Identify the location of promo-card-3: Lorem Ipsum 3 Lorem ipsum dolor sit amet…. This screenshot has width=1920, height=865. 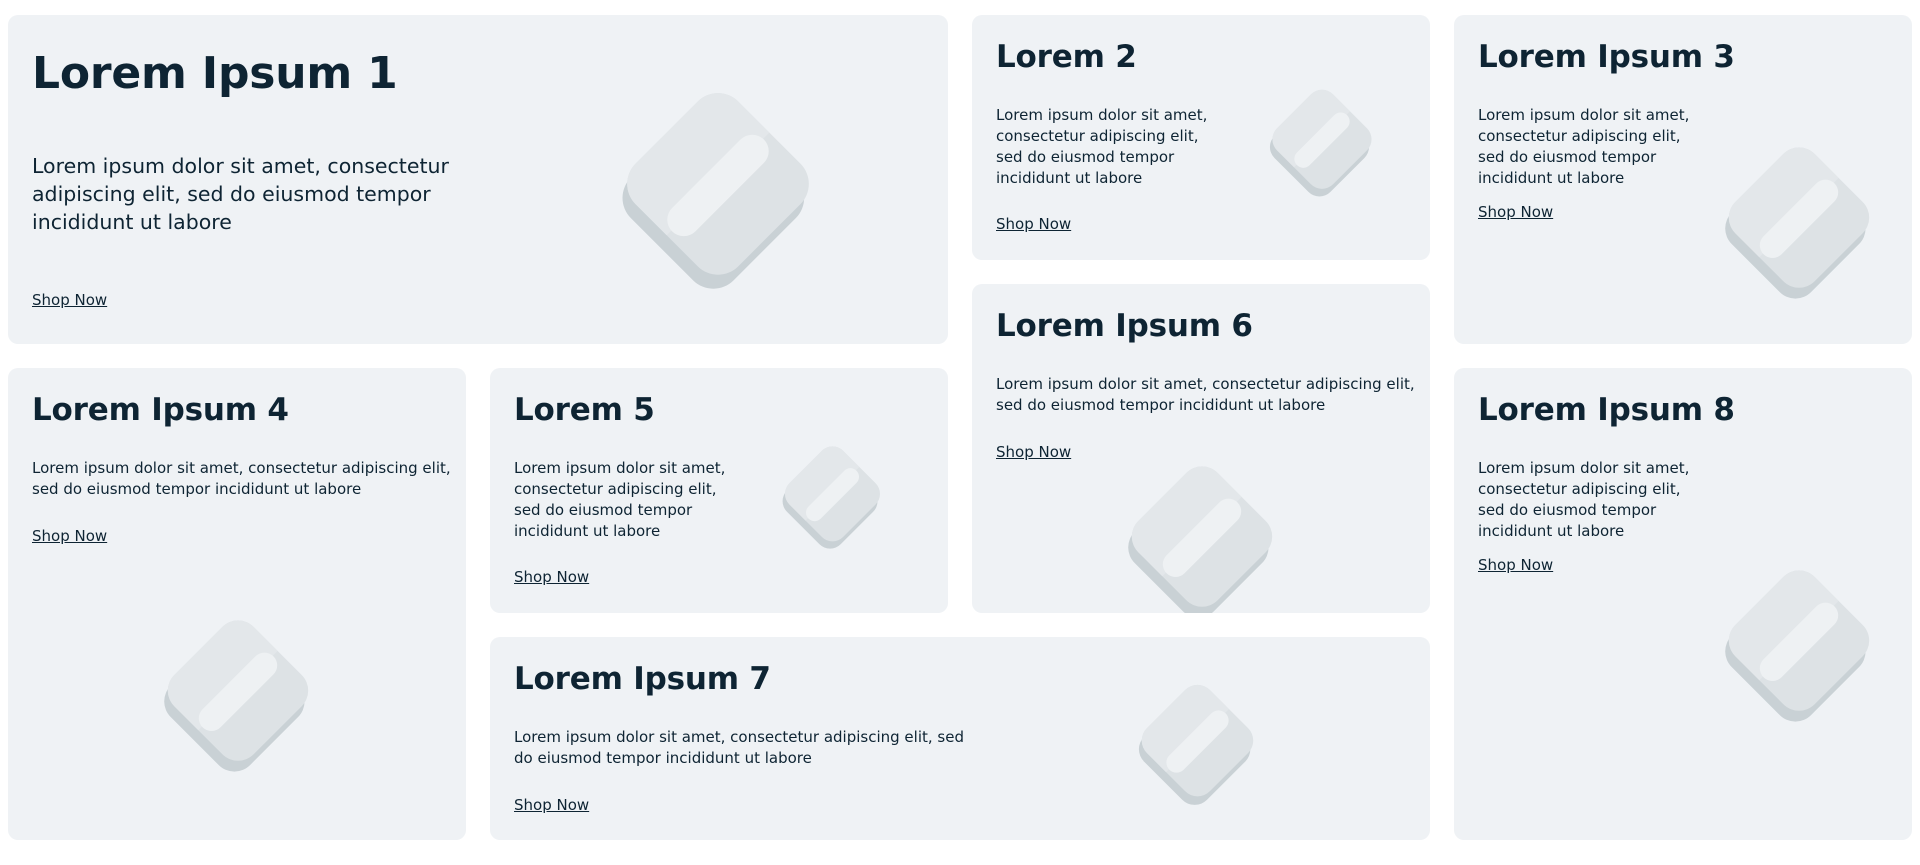
(1683, 179).